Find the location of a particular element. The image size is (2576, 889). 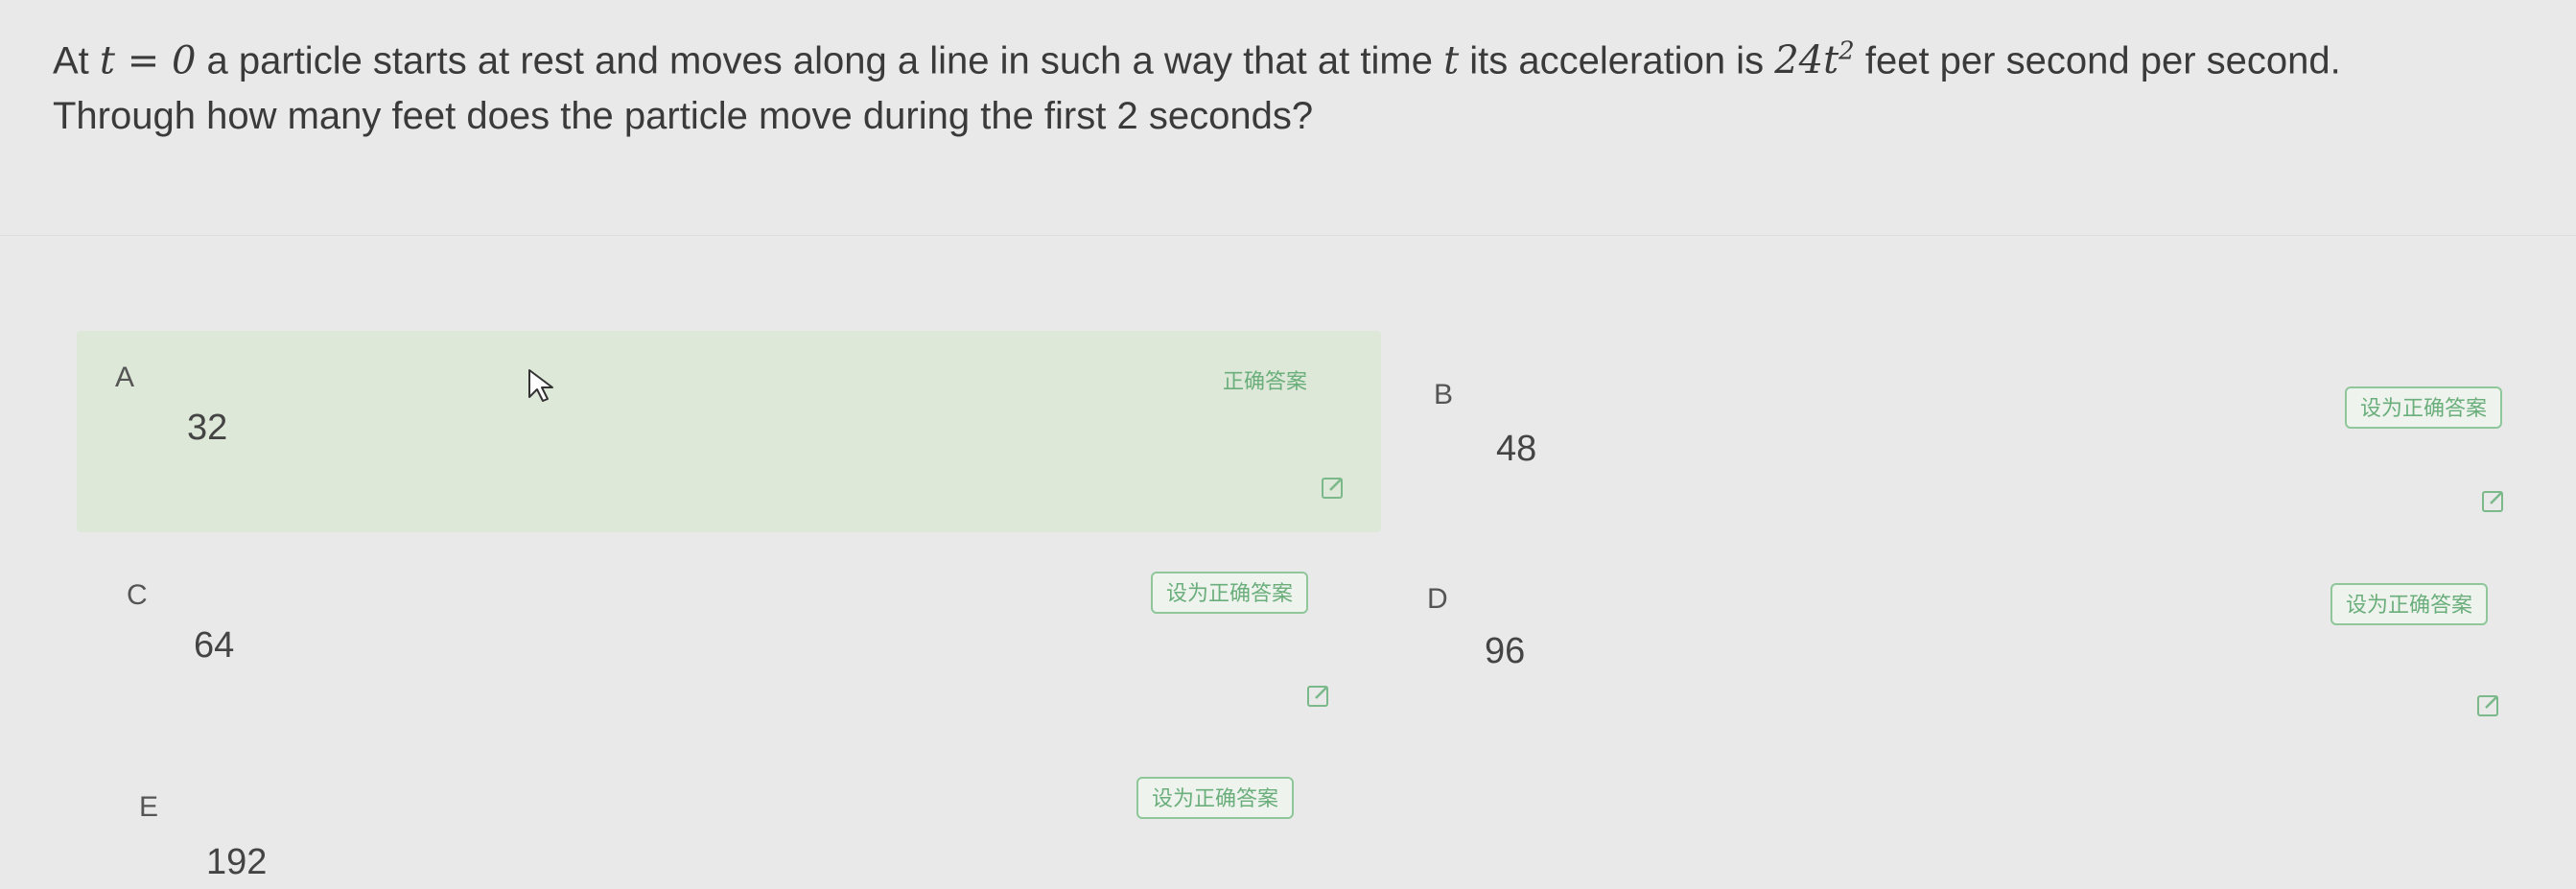

option-value: 192 is located at coordinates (237, 862).